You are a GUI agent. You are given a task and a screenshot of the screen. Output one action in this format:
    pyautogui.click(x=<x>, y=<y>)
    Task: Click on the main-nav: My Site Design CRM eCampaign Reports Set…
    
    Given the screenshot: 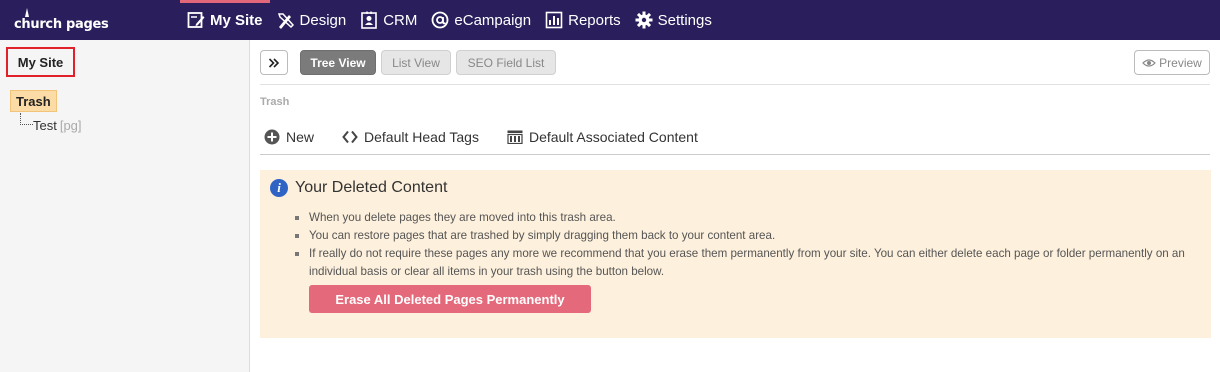 What is the action you would take?
    pyautogui.click(x=449, y=20)
    